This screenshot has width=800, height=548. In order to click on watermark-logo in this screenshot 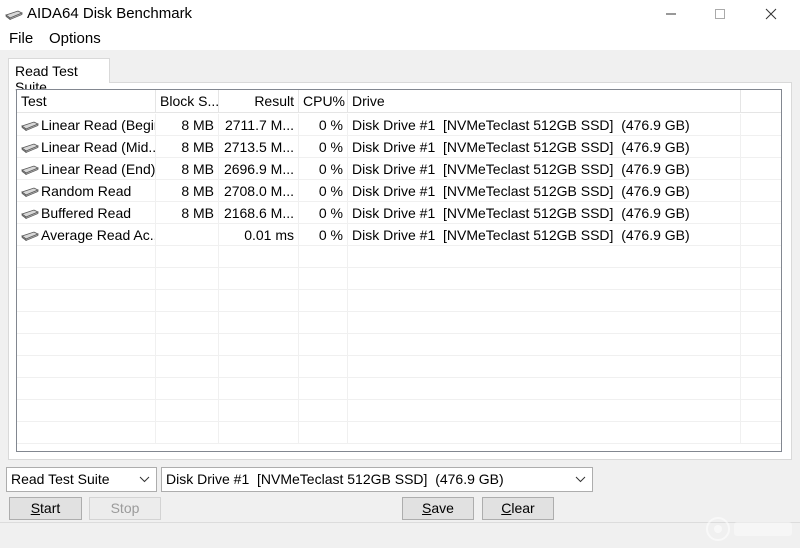, I will do `click(749, 529)`.